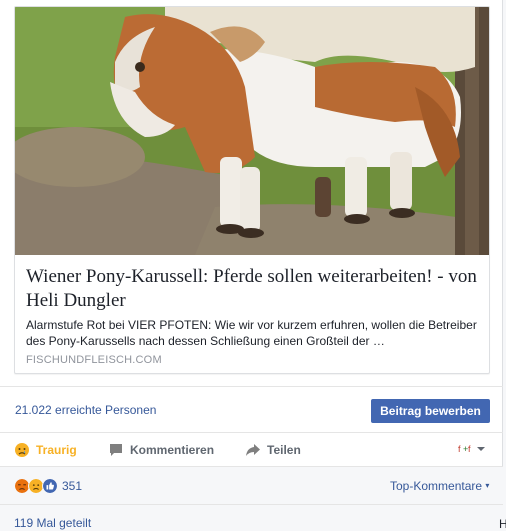  What do you see at coordinates (436, 486) in the screenshot?
I see `top-comments-label: Top-Kommentare` at bounding box center [436, 486].